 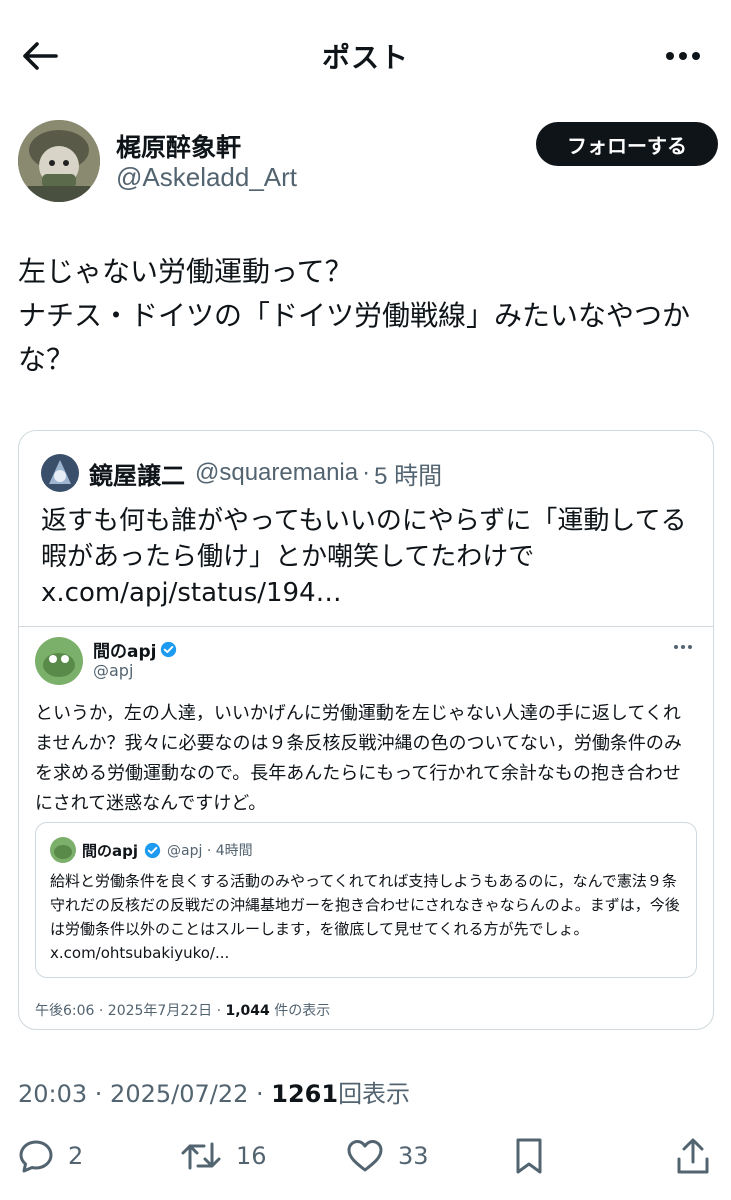 I want to click on action-bar: 2 16 33, so click(x=365, y=1156).